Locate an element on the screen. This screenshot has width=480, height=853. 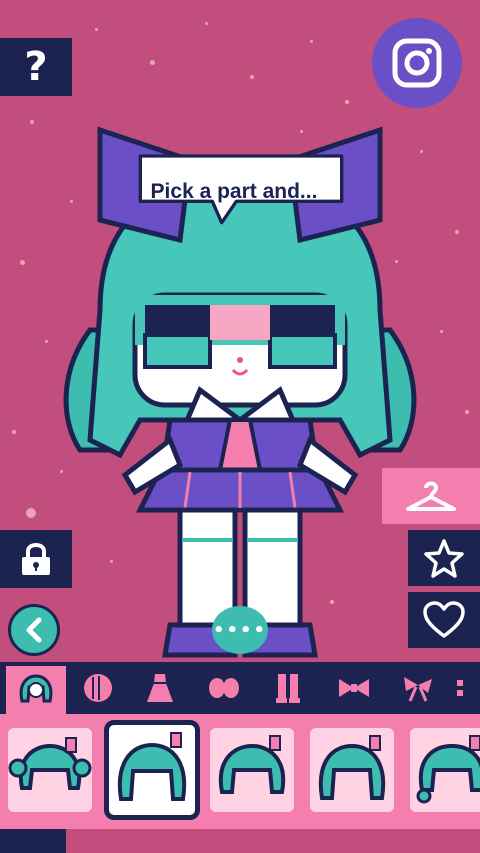
tab-more is located at coordinates (460, 688).